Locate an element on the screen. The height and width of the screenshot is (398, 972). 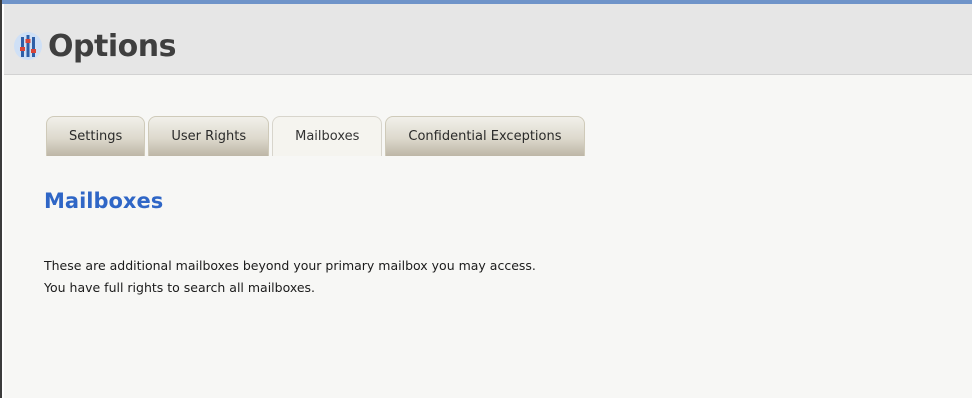
tab-confidential-exceptions: Confidential Exceptions is located at coordinates (485, 136).